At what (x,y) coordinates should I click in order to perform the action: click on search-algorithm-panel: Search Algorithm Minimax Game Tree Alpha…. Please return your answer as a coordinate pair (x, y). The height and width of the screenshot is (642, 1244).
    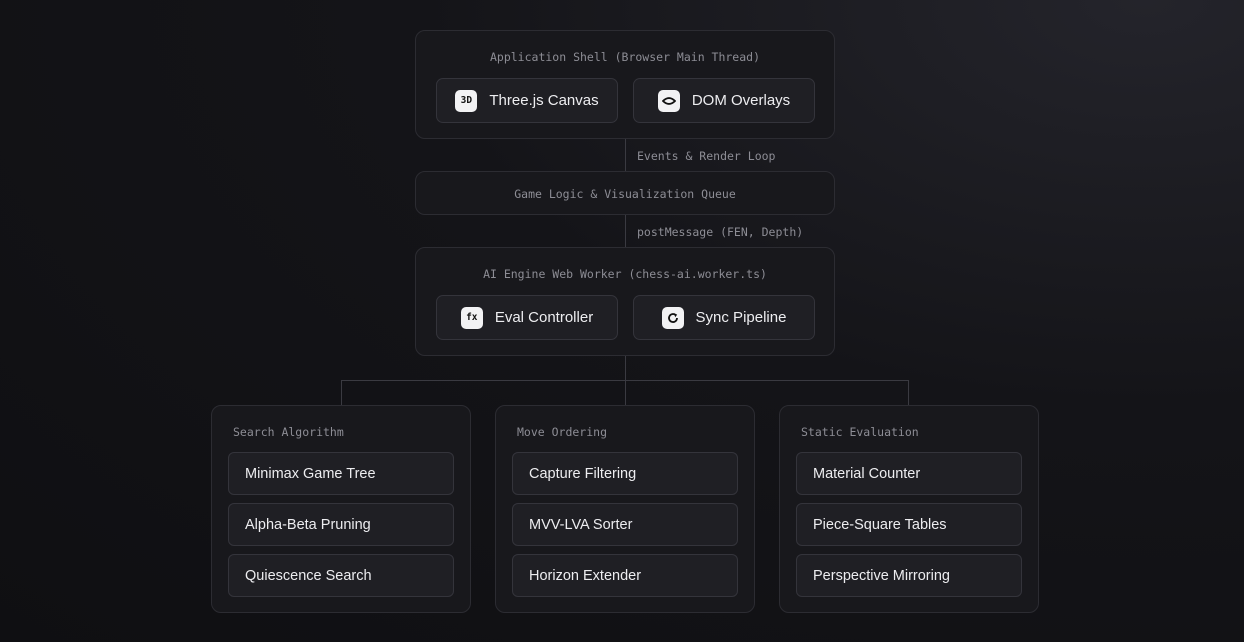
    Looking at the image, I should click on (341, 509).